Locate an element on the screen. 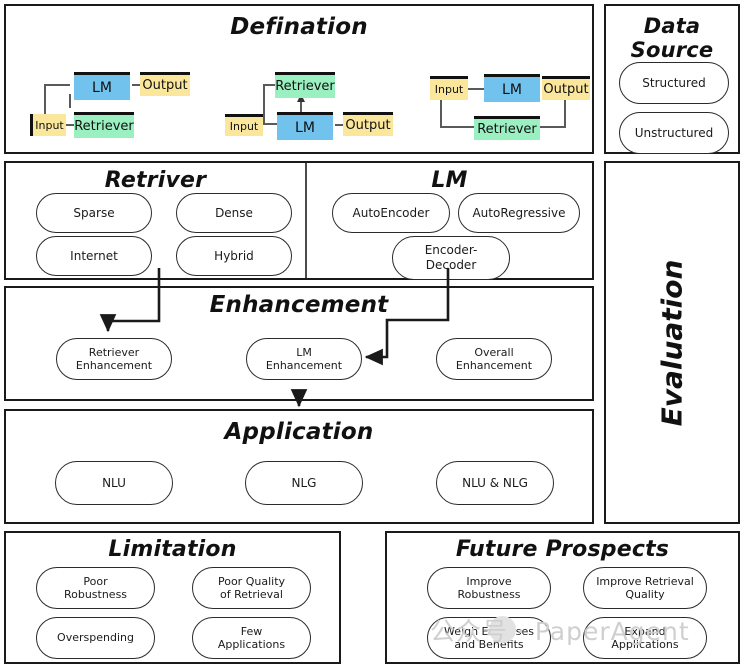  pill-label: Sparse is located at coordinates (94, 212).